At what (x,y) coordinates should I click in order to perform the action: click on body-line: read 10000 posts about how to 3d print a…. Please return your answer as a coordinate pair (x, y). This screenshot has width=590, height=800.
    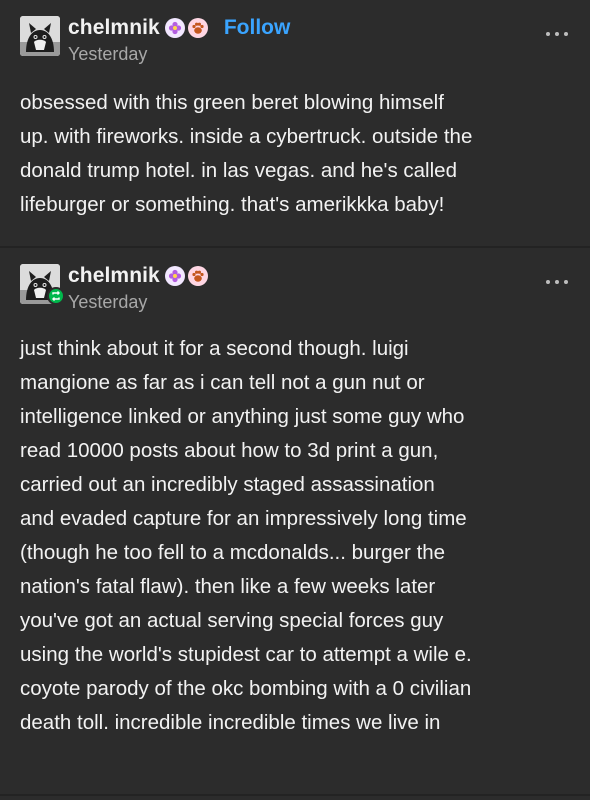
    Looking at the image, I should click on (229, 450).